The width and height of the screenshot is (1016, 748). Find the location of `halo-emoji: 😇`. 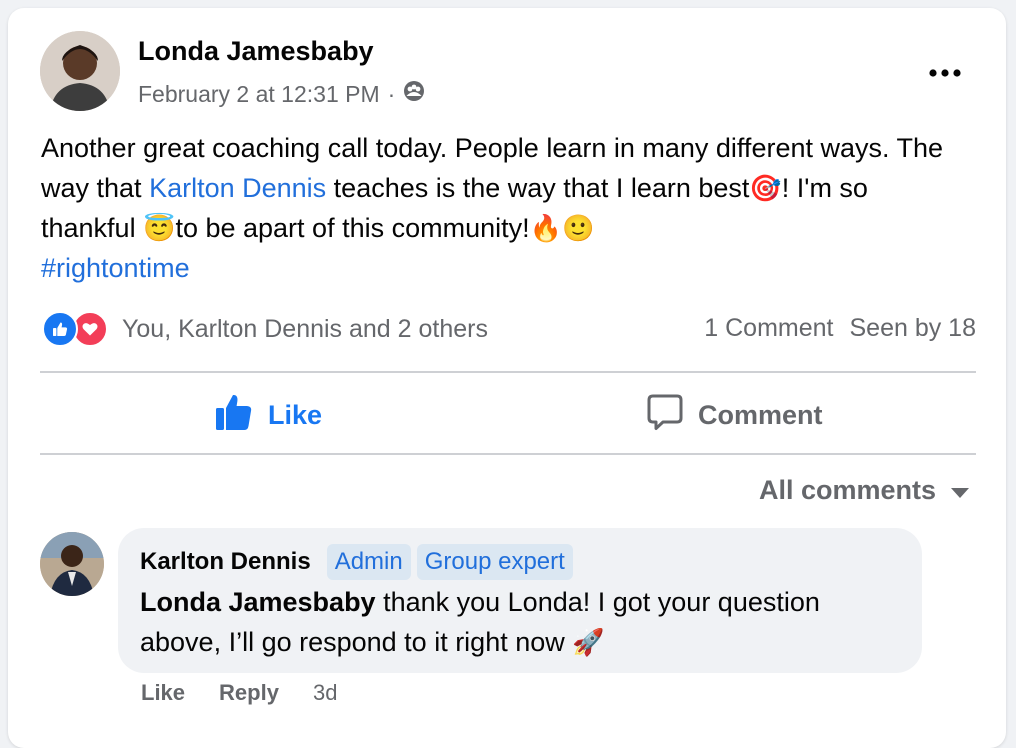

halo-emoji: 😇 is located at coordinates (159, 228).